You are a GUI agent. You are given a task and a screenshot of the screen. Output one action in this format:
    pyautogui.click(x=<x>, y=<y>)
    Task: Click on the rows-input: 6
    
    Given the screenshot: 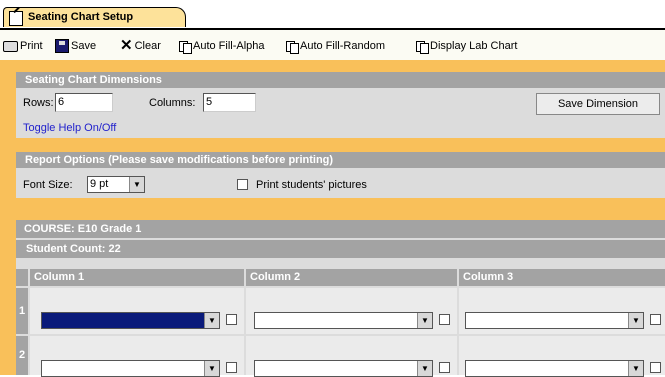 What is the action you would take?
    pyautogui.click(x=84, y=102)
    